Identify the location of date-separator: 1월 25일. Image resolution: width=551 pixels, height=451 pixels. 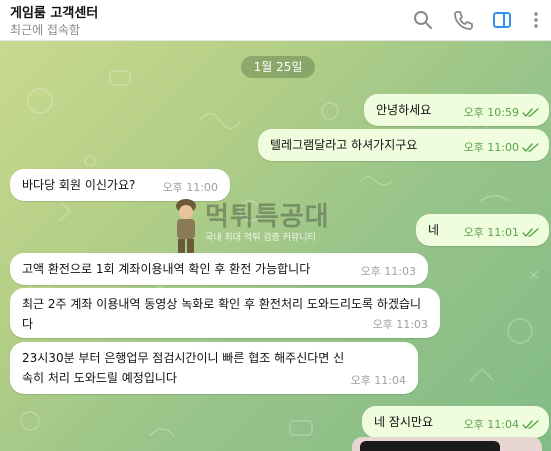
(278, 67).